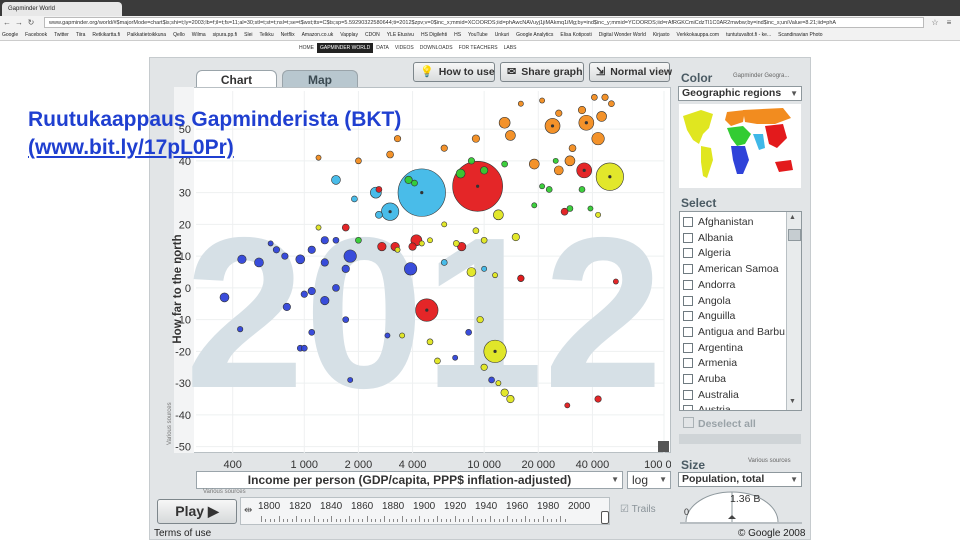 This screenshot has width=960, height=540. Describe the element at coordinates (266, 35) in the screenshot. I see `bookmark-item: Telkku` at that location.